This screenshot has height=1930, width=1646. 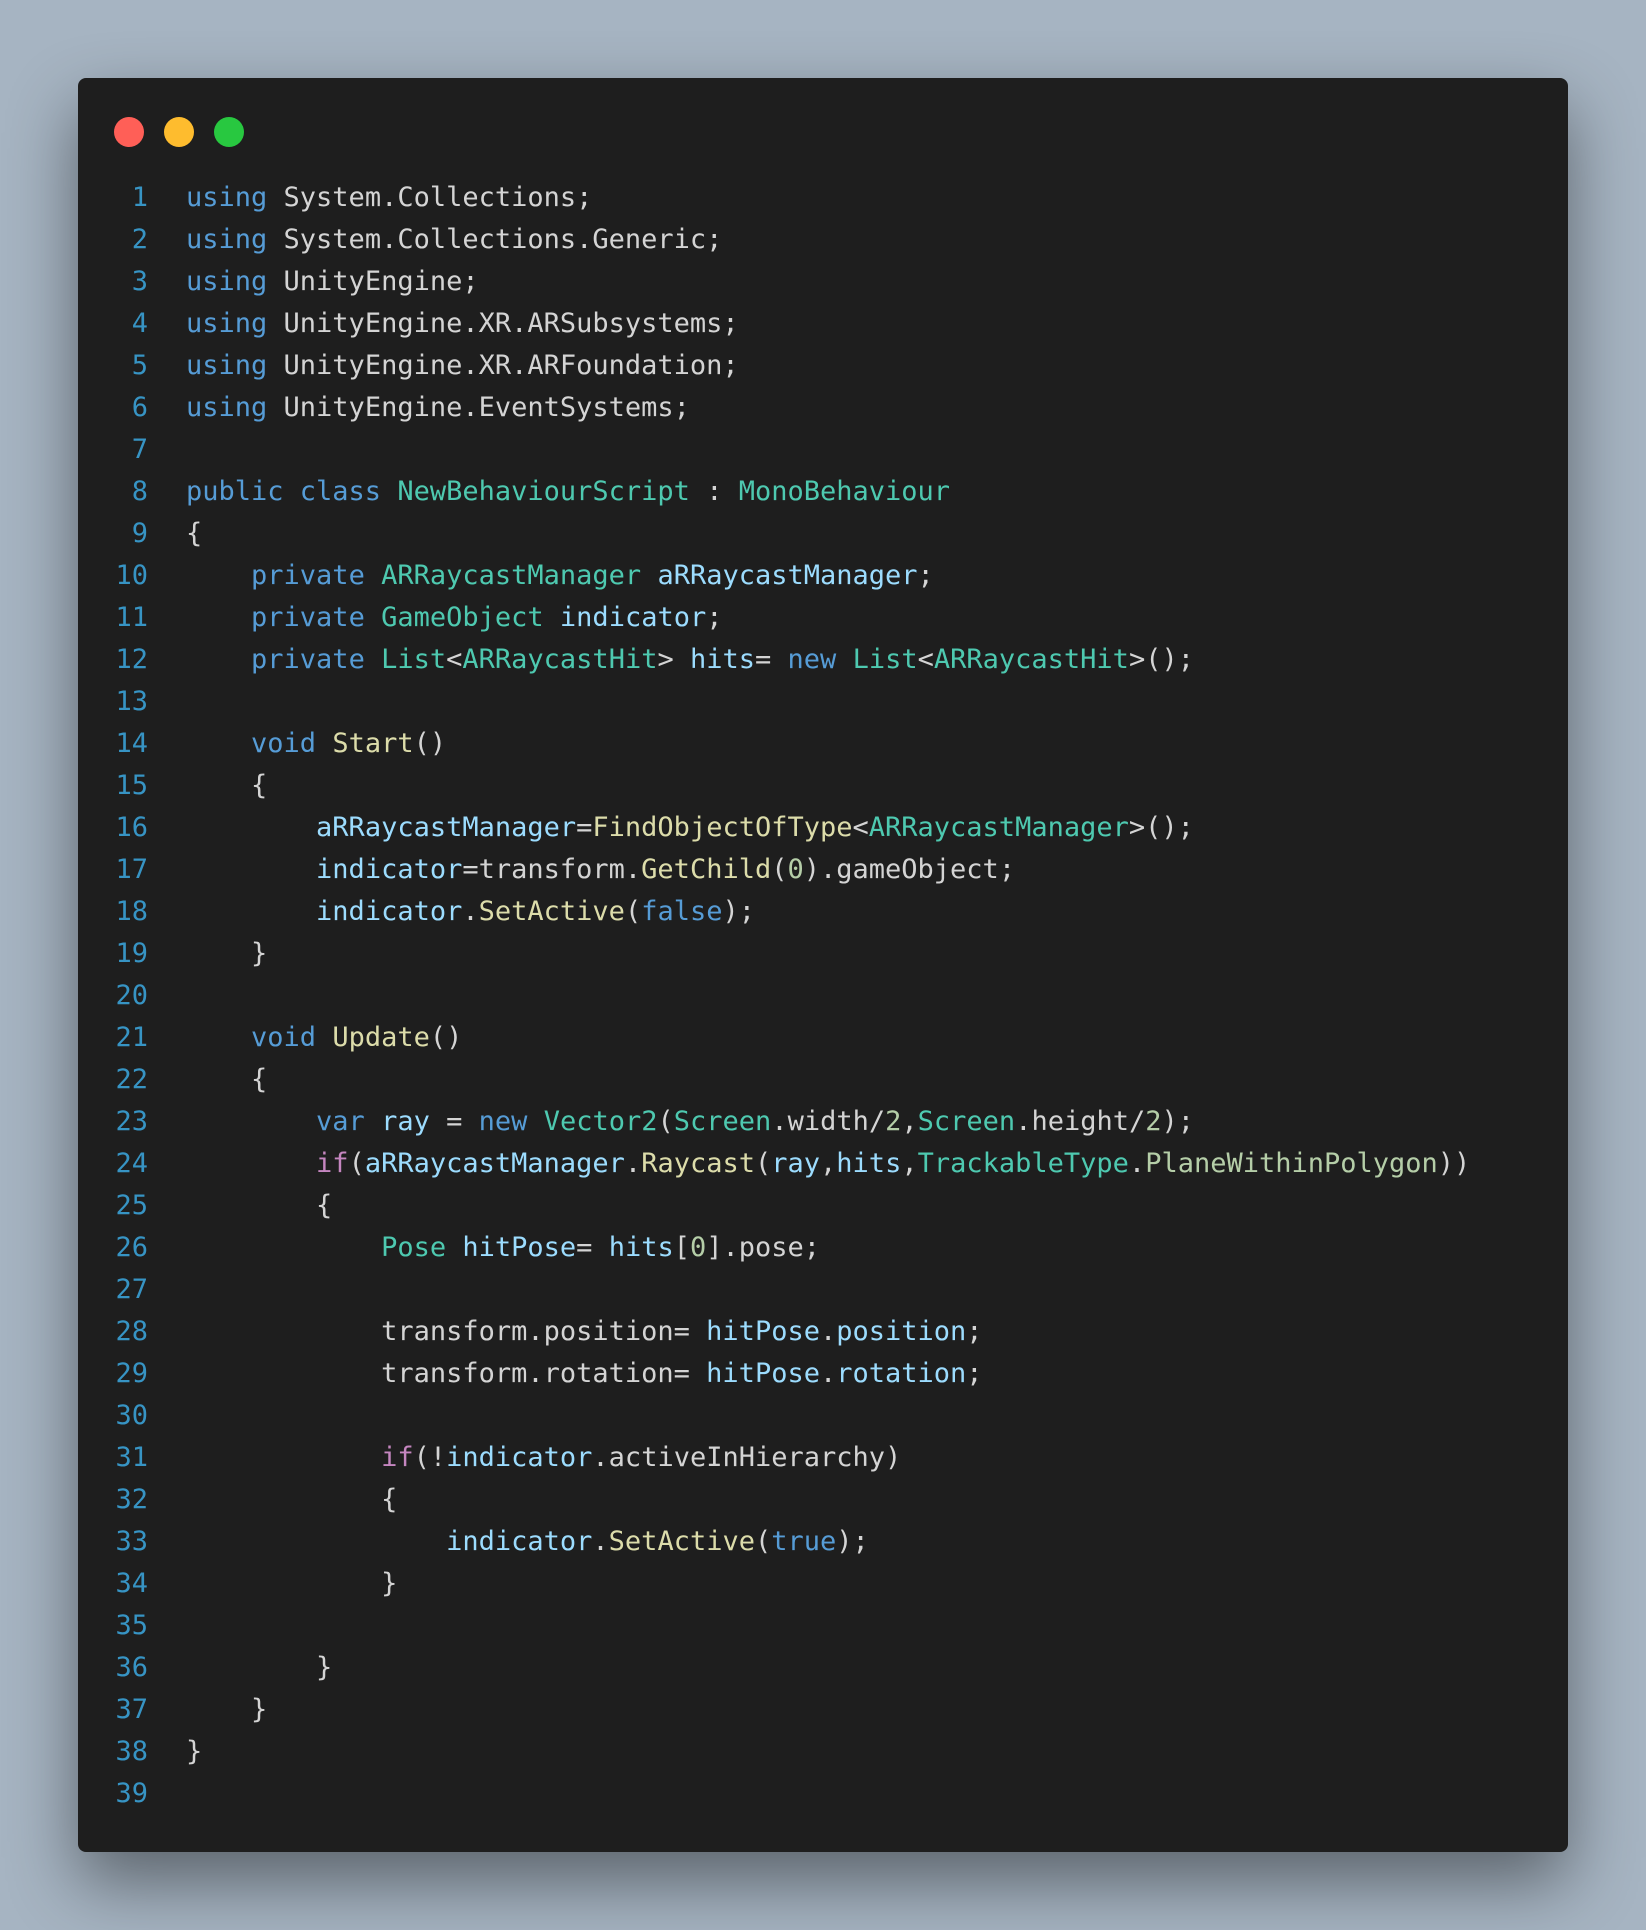 What do you see at coordinates (131, 785) in the screenshot?
I see `line-number: 15` at bounding box center [131, 785].